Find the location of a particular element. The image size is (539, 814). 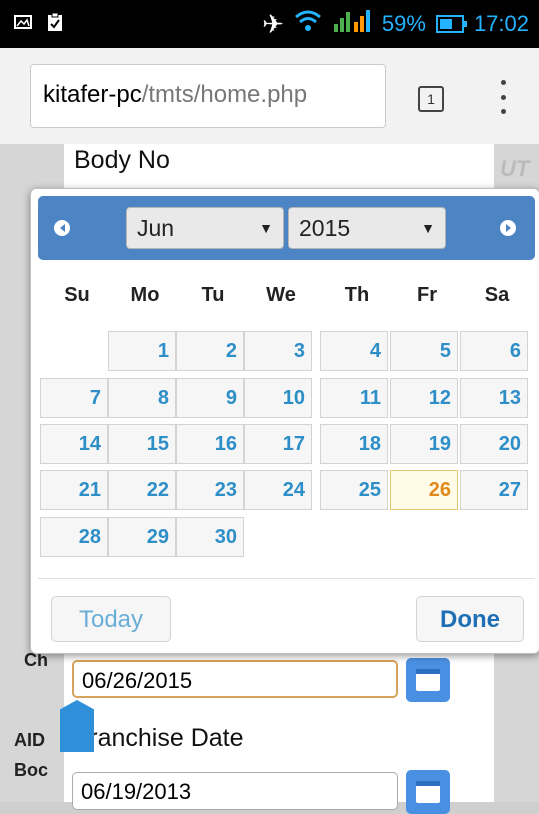

prev-month-icon is located at coordinates (62, 228).